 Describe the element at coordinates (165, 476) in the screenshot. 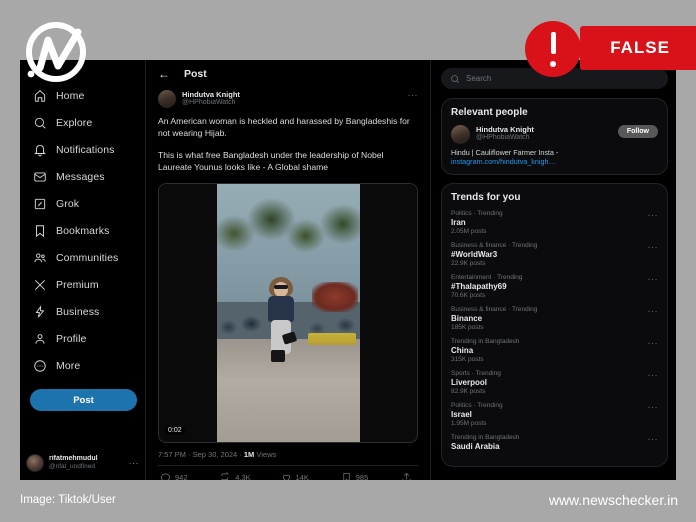

I see `reply-icon` at that location.